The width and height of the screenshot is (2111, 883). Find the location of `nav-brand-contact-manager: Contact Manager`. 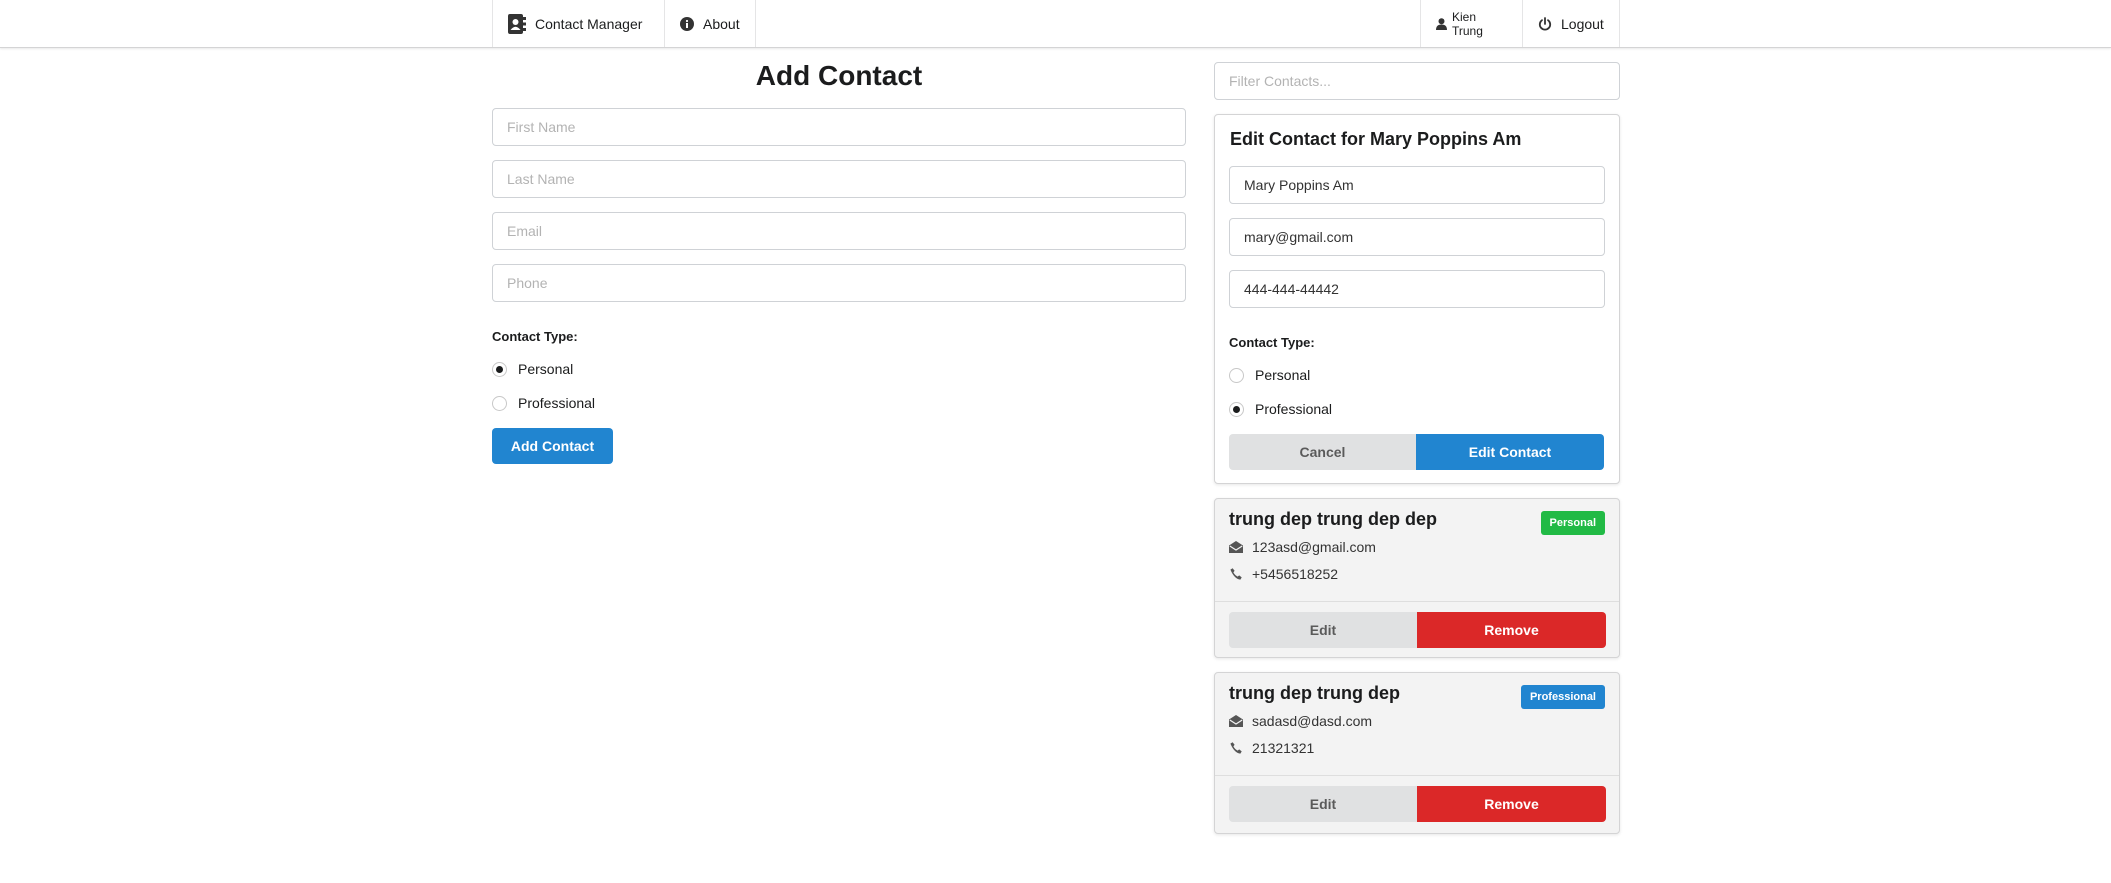

nav-brand-contact-manager: Contact Manager is located at coordinates (578, 23).